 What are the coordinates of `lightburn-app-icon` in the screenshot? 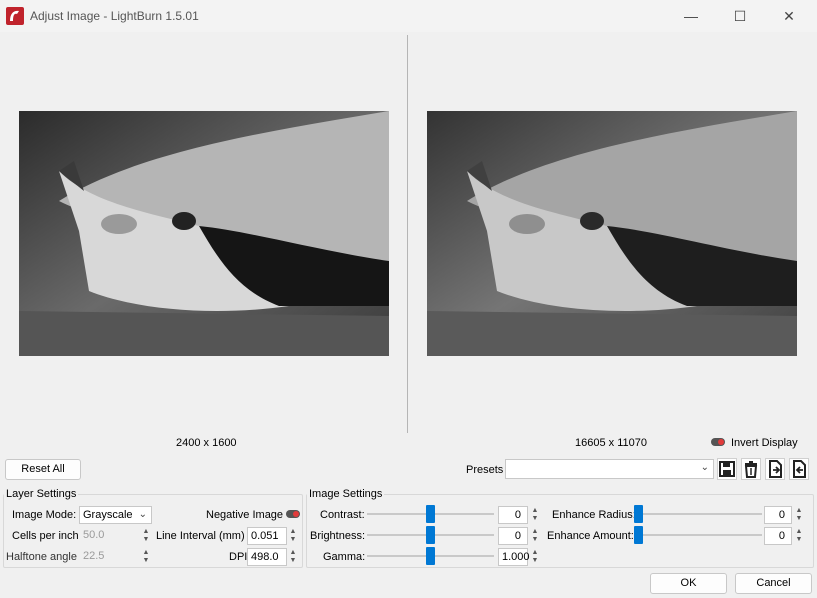 It's located at (15, 16).